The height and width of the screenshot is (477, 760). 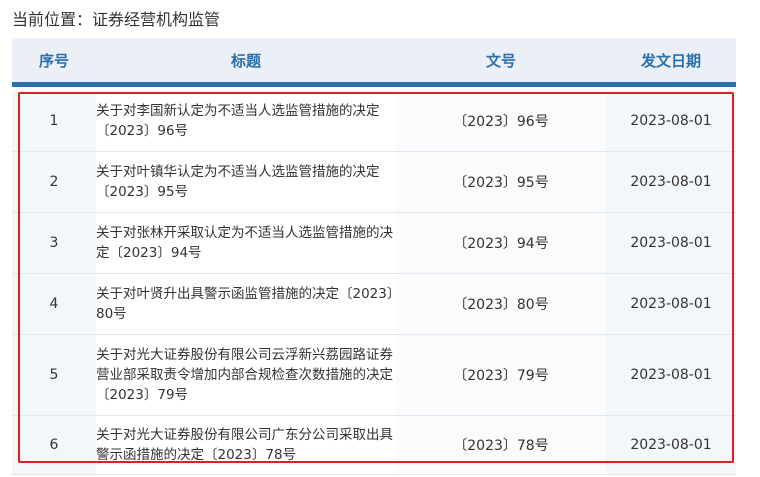 I want to click on row-title-link: 关于对光大证券股份有限公司广东分公司采取出具警示函措施的决定〔2023〕78号, so click(x=246, y=445).